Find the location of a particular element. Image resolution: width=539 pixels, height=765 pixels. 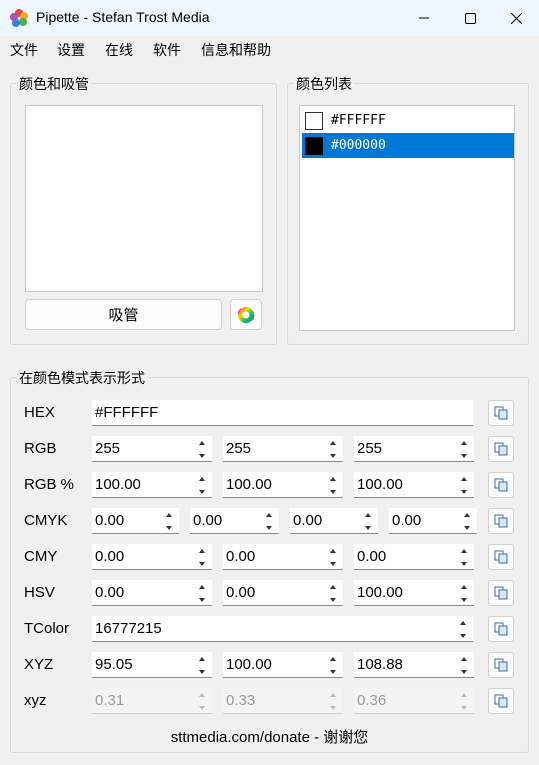

eyedropper-button-label: 吸管 is located at coordinates (123, 315).